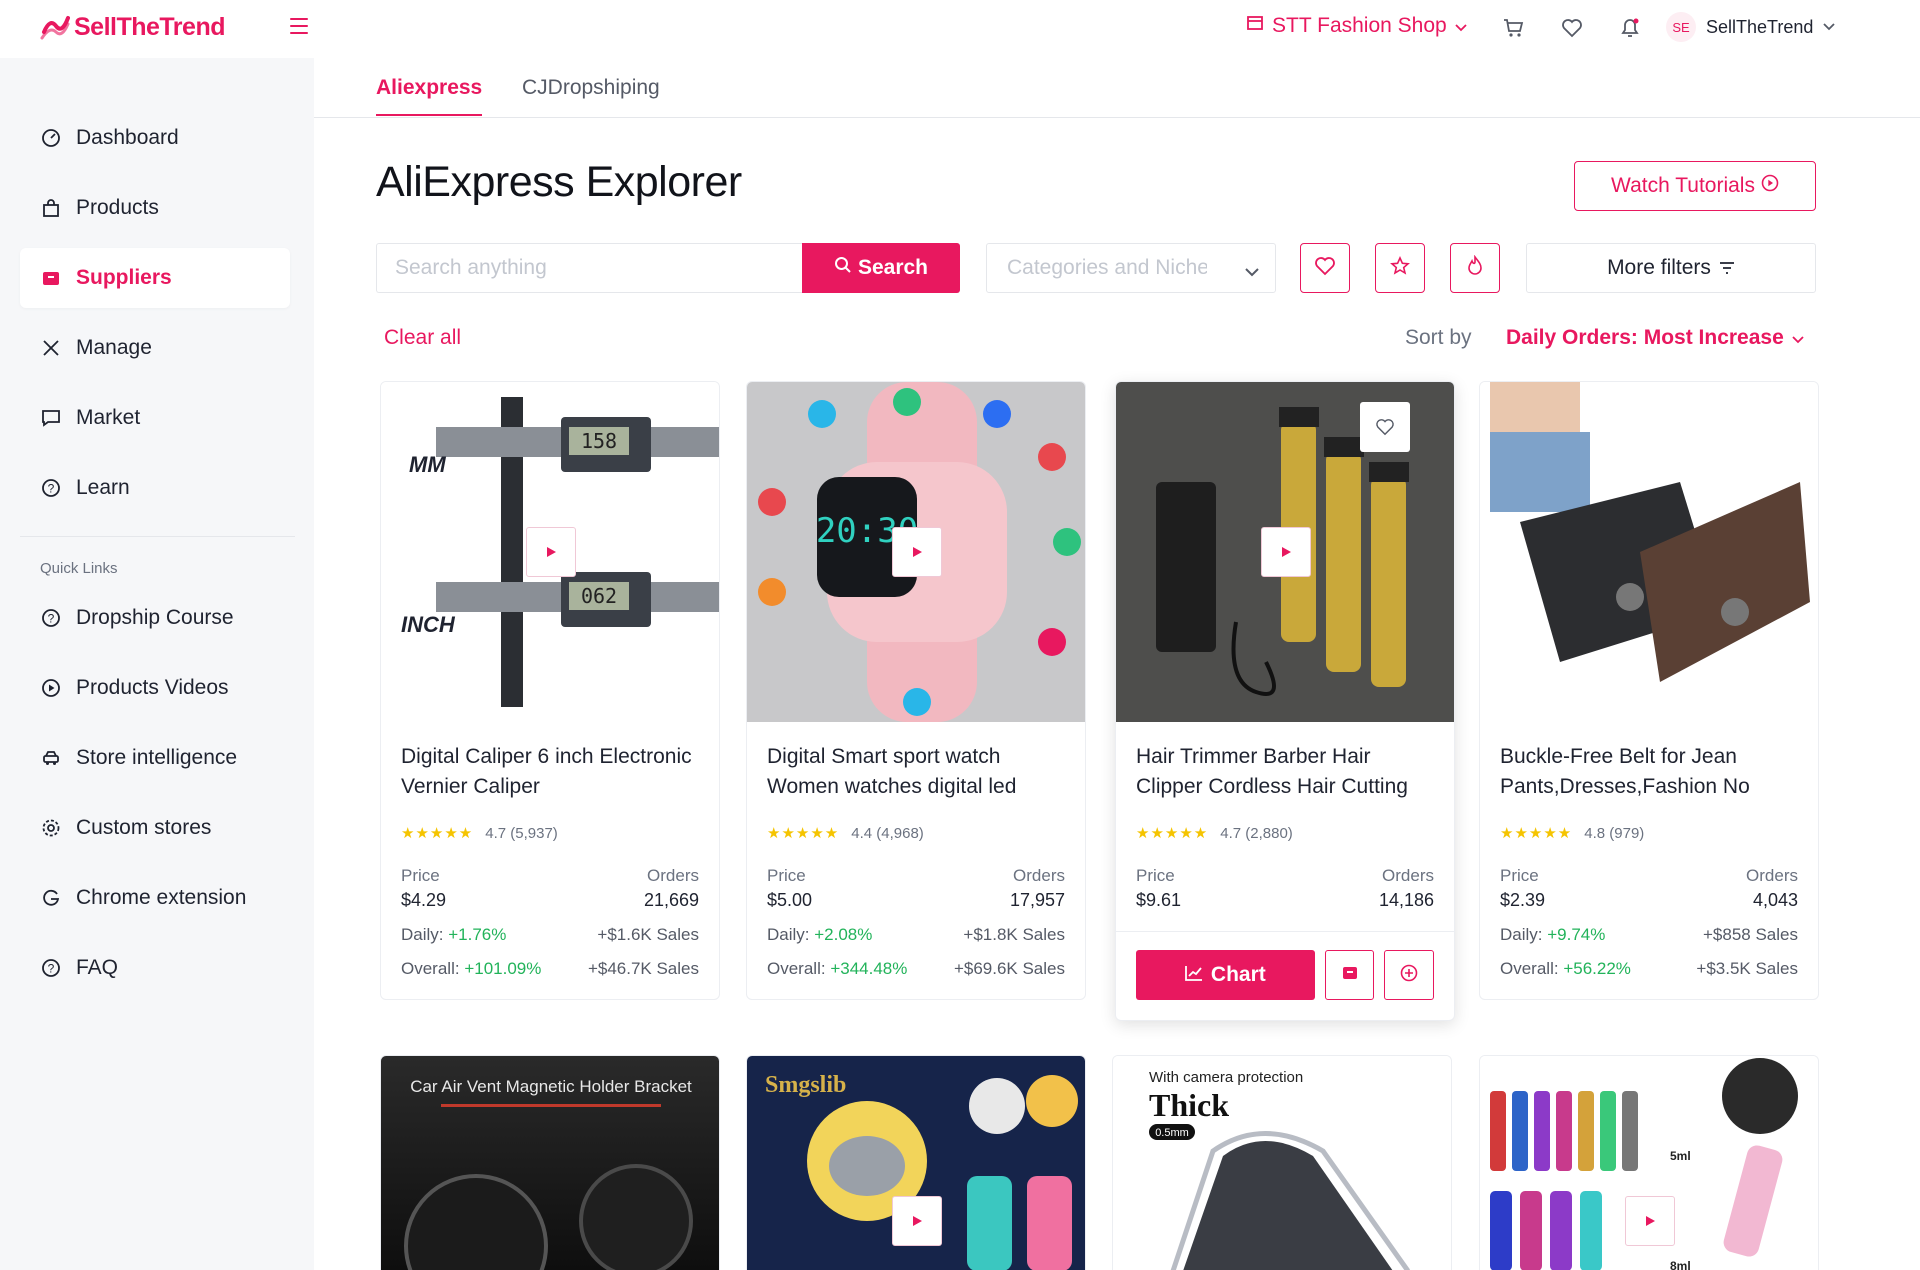 The width and height of the screenshot is (1920, 1270). I want to click on daily-pct: +9.74%, so click(1576, 934).